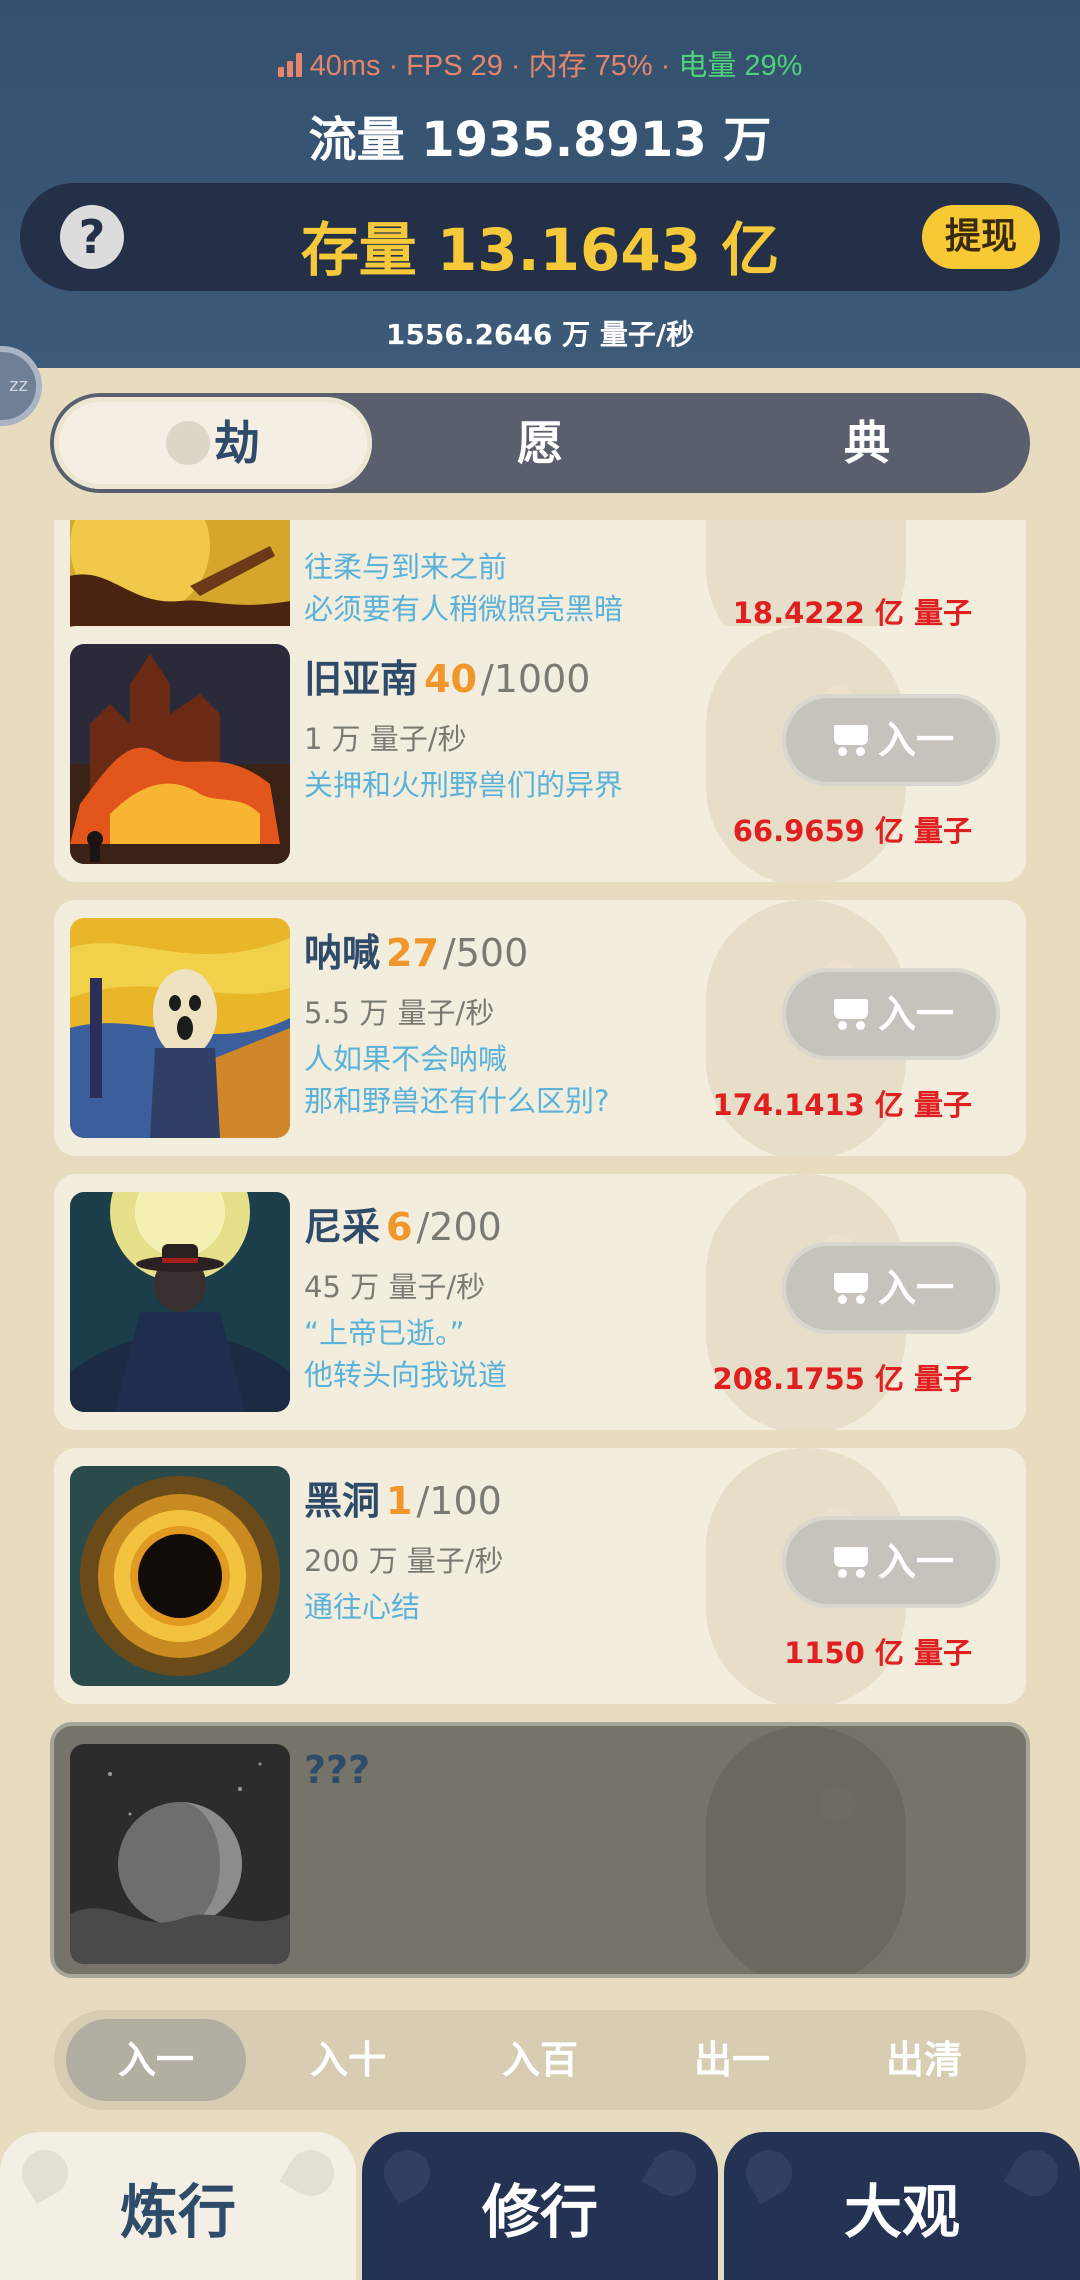 This screenshot has height=2280, width=1080. Describe the element at coordinates (348, 2060) in the screenshot. I see `qty-buy-ten: 入十` at that location.